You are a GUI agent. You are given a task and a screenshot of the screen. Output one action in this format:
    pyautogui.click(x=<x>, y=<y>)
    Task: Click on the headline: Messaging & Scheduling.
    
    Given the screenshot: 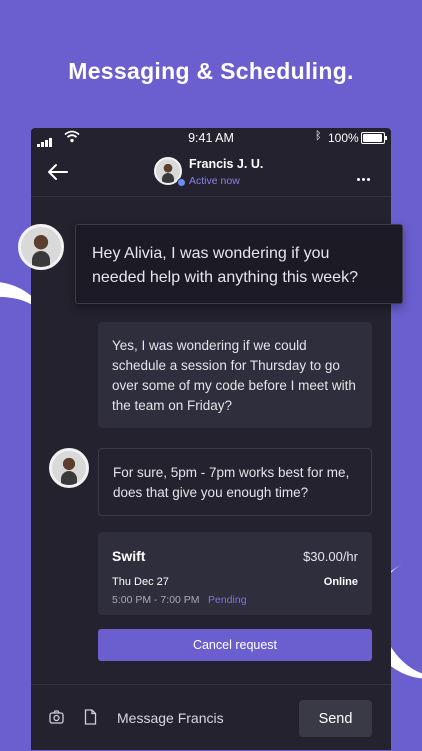 What is the action you would take?
    pyautogui.click(x=211, y=71)
    